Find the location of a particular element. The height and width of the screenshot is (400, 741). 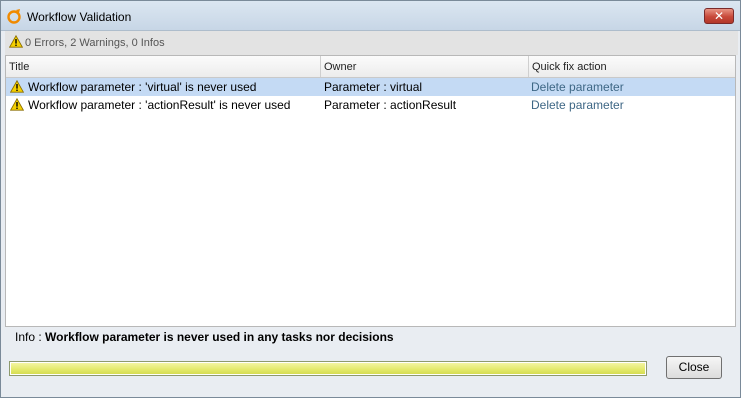

validation-progress-bar is located at coordinates (328, 368).